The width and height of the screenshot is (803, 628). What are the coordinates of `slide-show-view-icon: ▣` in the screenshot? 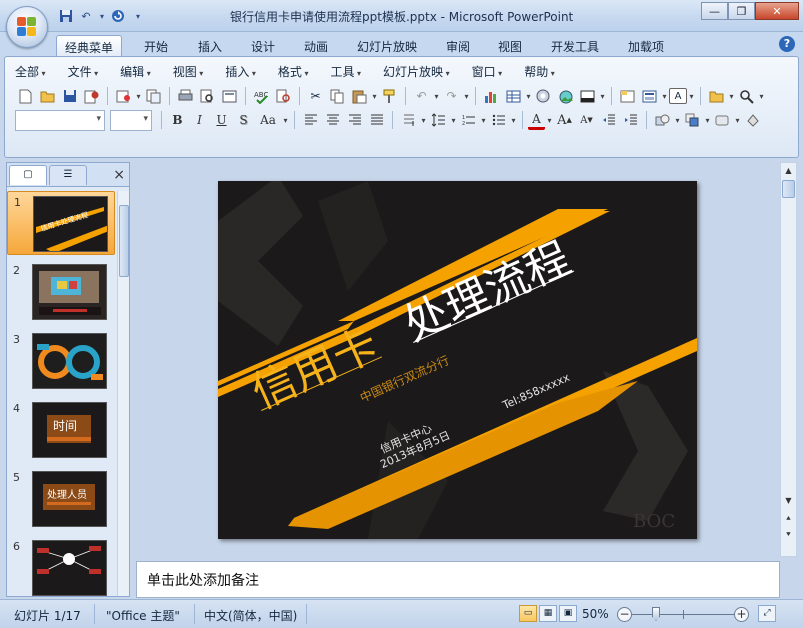 It's located at (568, 613).